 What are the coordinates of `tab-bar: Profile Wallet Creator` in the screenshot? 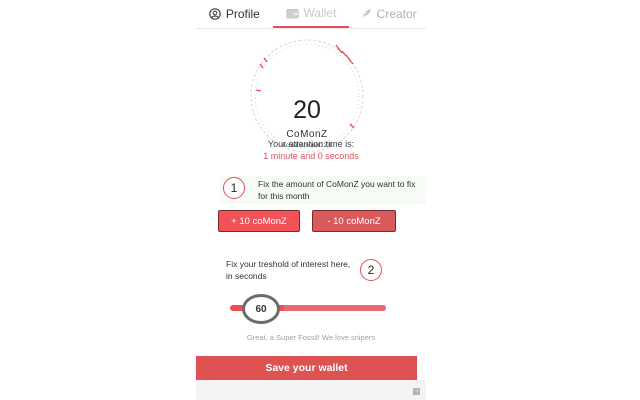 It's located at (311, 14).